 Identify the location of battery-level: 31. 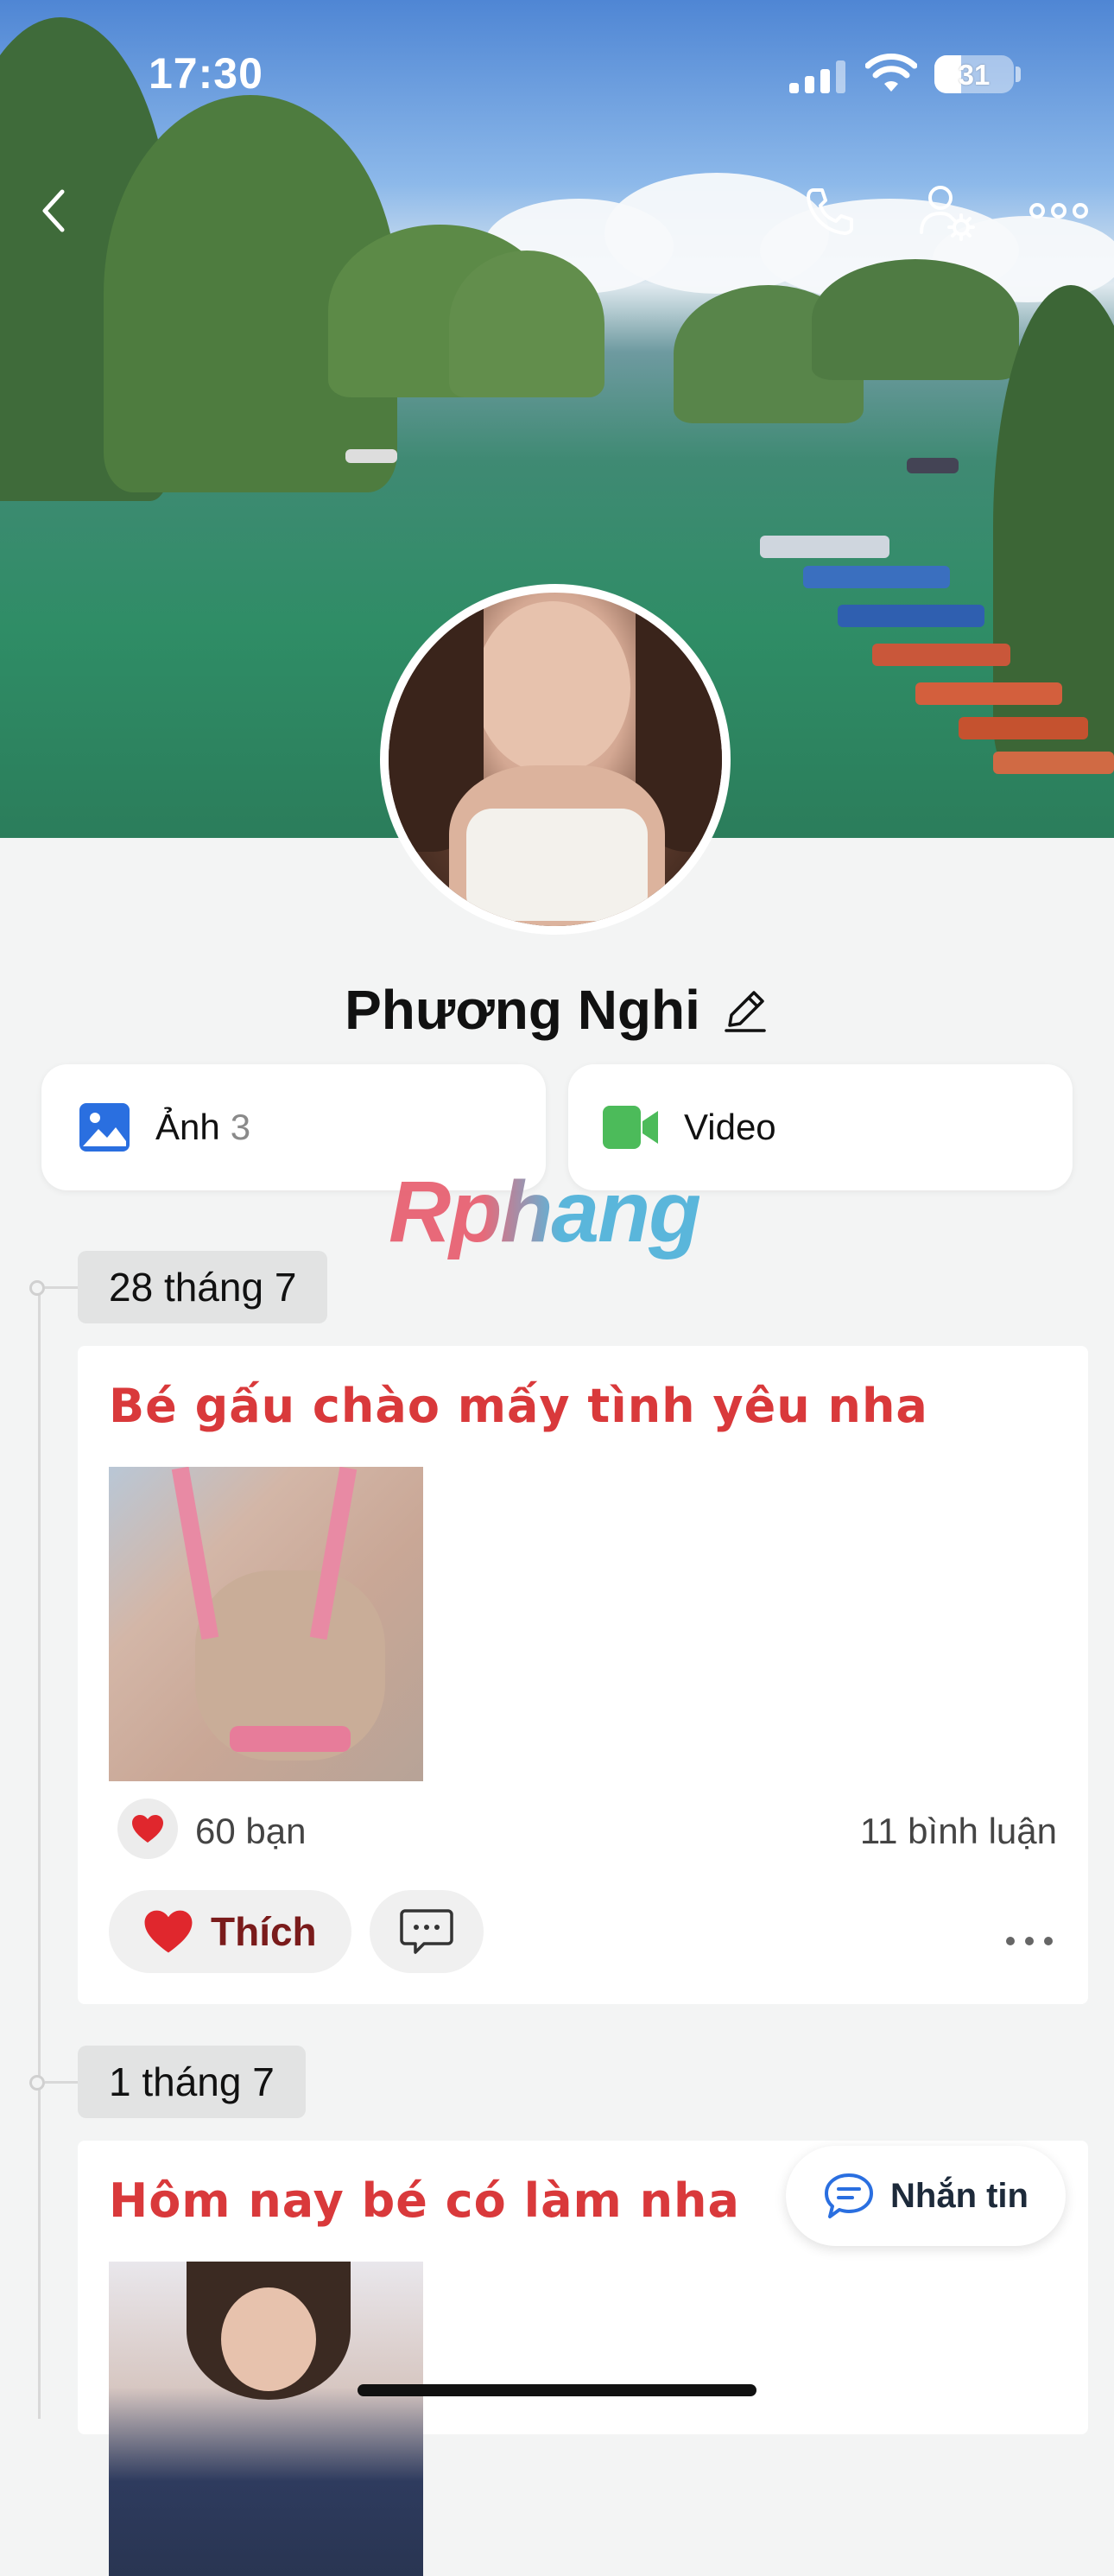
(974, 75).